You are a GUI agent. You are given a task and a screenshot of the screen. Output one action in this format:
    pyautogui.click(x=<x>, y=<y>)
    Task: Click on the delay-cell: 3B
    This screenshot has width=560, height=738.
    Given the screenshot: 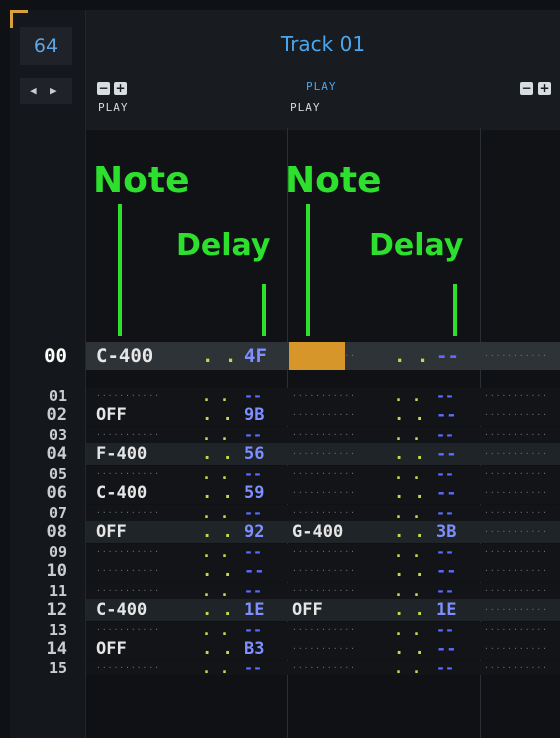 What is the action you would take?
    pyautogui.click(x=446, y=532)
    